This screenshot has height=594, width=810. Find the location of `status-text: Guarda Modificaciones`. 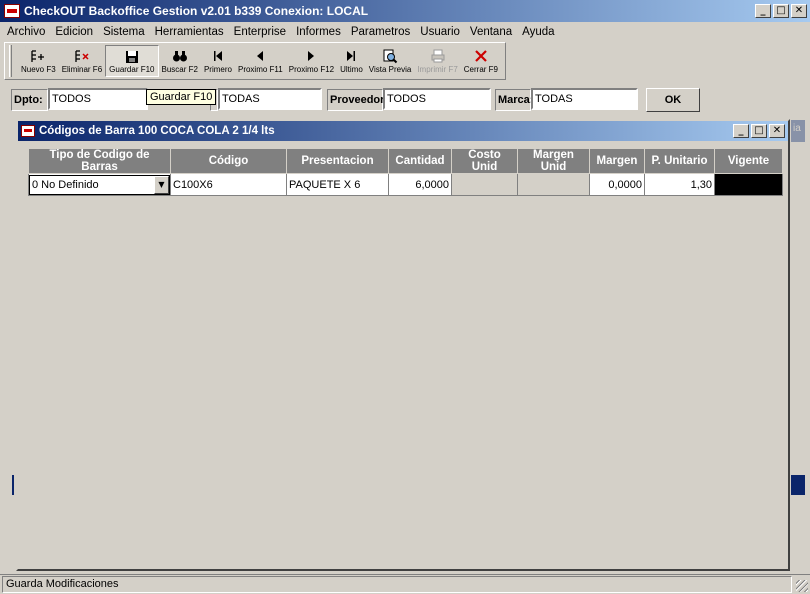

status-text: Guarda Modificaciones is located at coordinates (397, 584).